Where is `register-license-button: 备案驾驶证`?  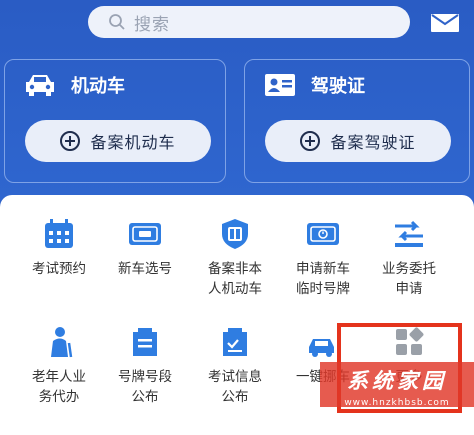
register-license-button: 备案驾驶证 is located at coordinates (358, 141).